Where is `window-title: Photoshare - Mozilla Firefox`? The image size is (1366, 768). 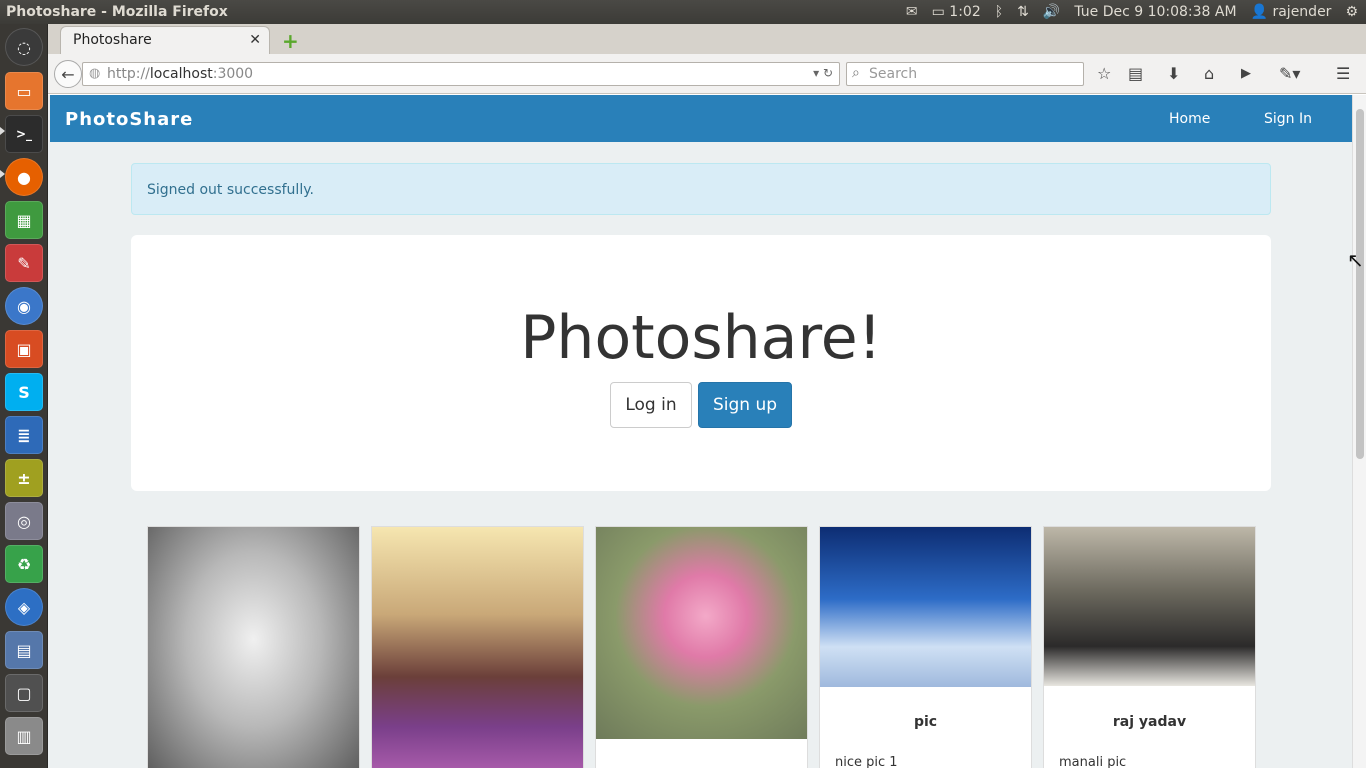 window-title: Photoshare - Mozilla Firefox is located at coordinates (117, 12).